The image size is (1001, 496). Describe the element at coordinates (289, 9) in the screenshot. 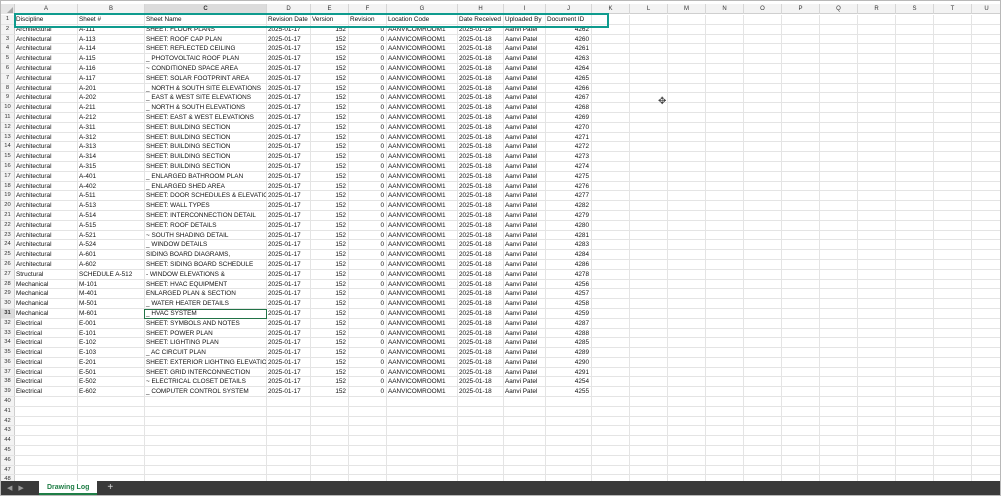

I see `column-header-d: D` at that location.